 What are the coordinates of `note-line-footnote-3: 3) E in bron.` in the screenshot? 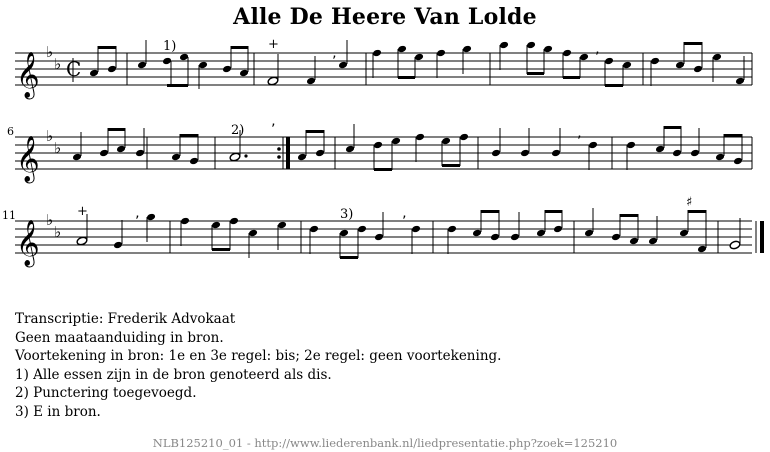 It's located at (58, 411).